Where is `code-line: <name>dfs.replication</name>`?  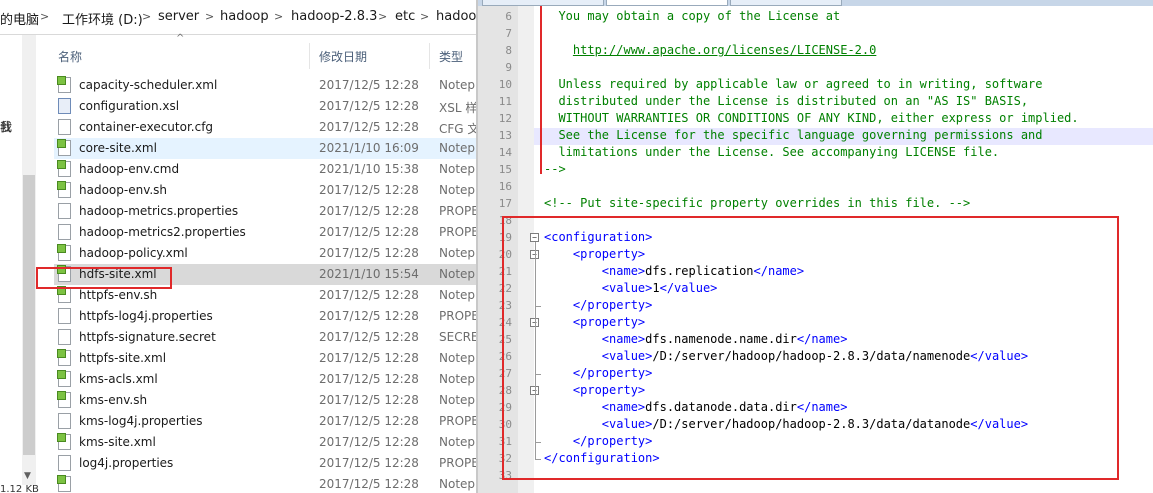 code-line: <name>dfs.replication</name> is located at coordinates (674, 271).